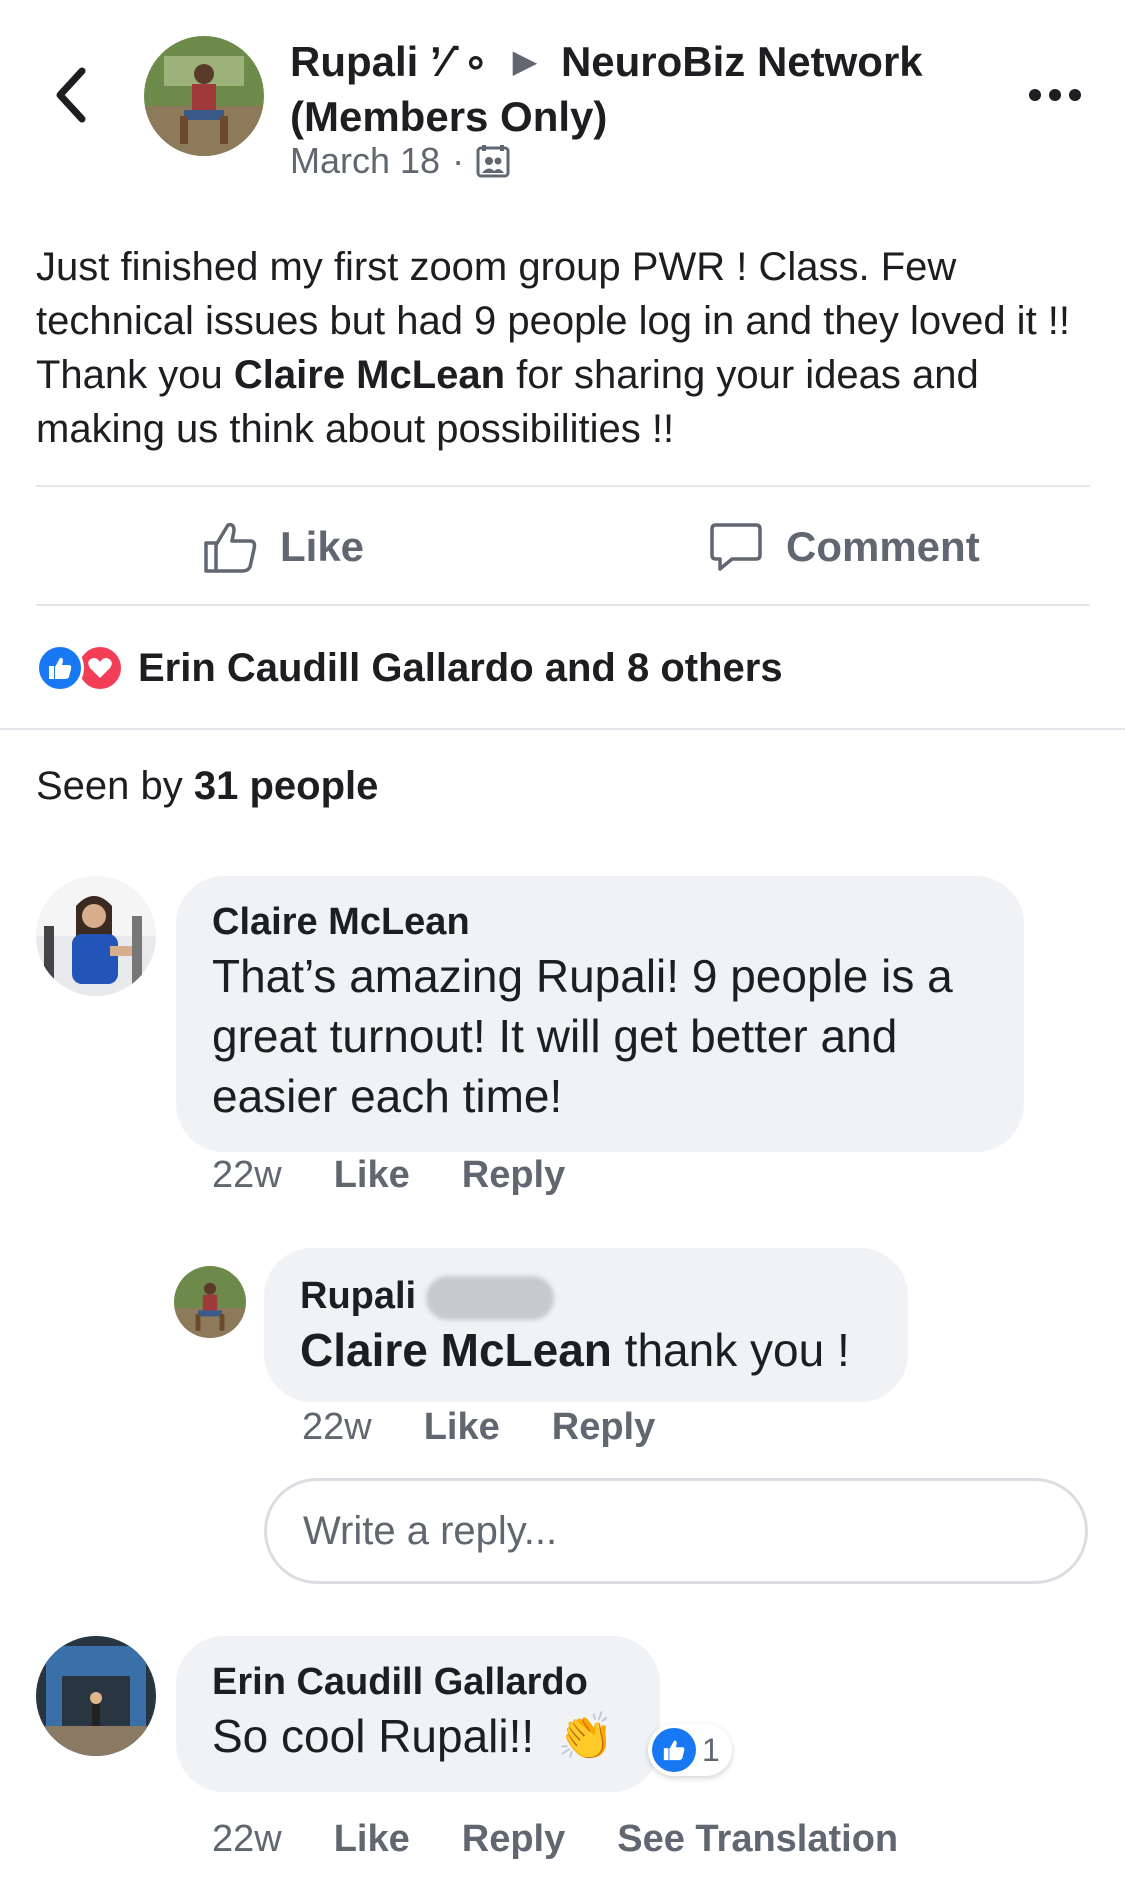  Describe the element at coordinates (736, 547) in the screenshot. I see `comment-icon` at that location.